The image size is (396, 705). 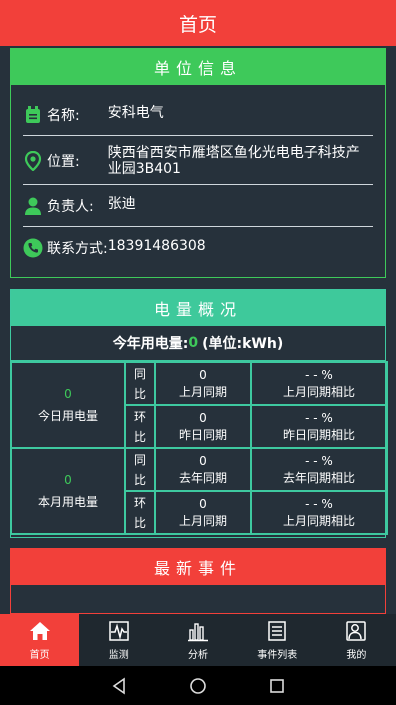 What do you see at coordinates (319, 503) in the screenshot?
I see `month-mom-pct: - - %` at bounding box center [319, 503].